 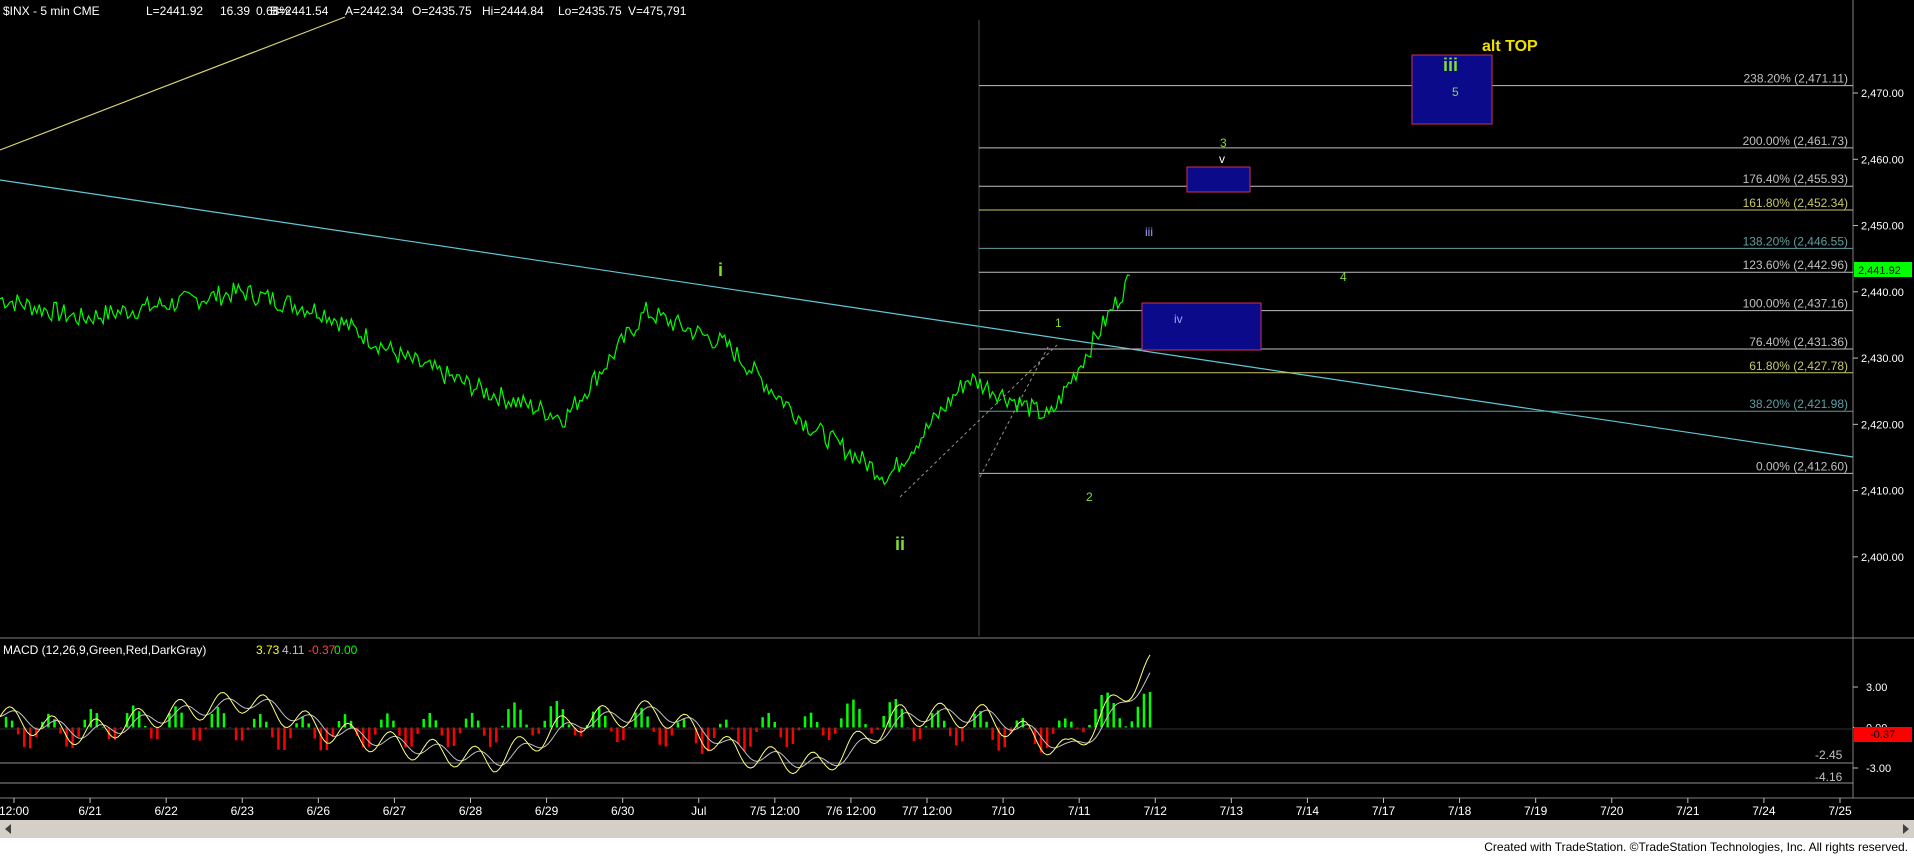 What do you see at coordinates (1308, 811) in the screenshot?
I see `time-axis-label: 7/14` at bounding box center [1308, 811].